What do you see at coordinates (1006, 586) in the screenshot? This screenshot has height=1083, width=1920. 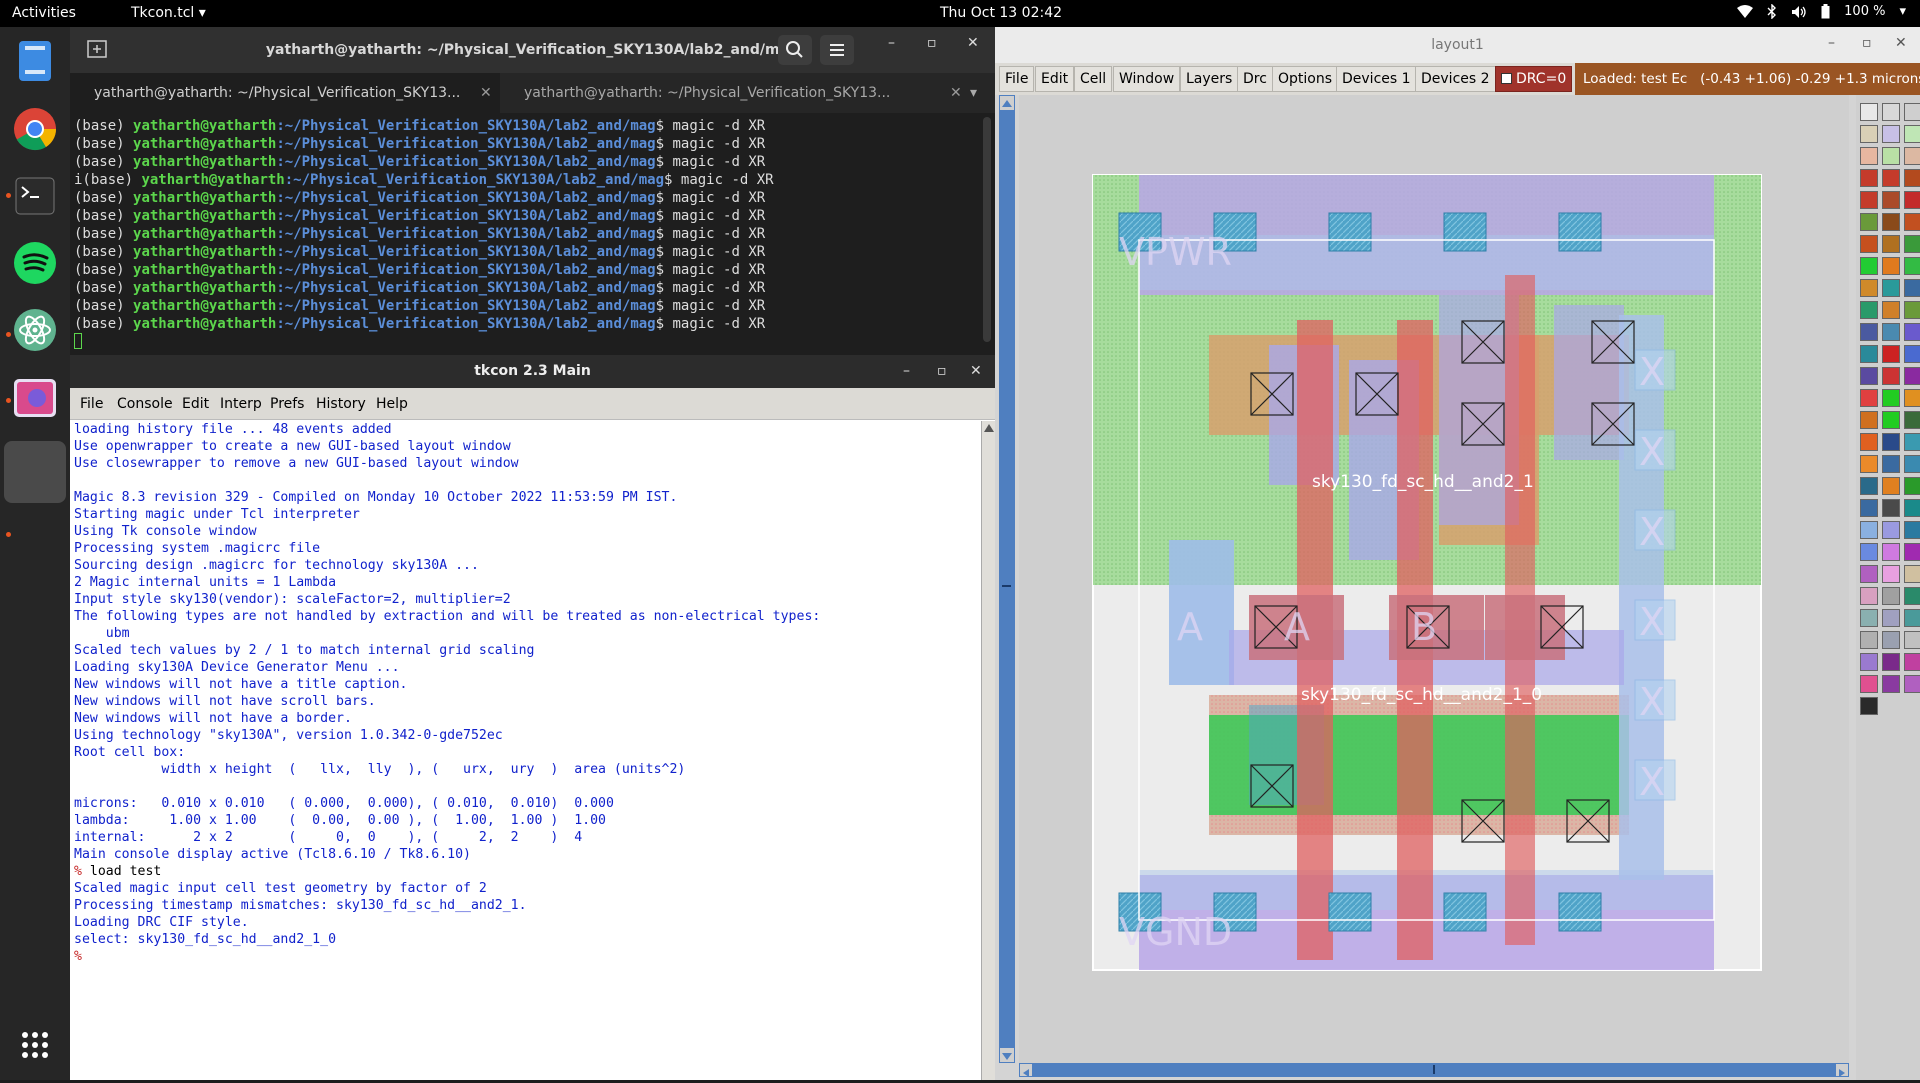 I see `scroll-thumb` at bounding box center [1006, 586].